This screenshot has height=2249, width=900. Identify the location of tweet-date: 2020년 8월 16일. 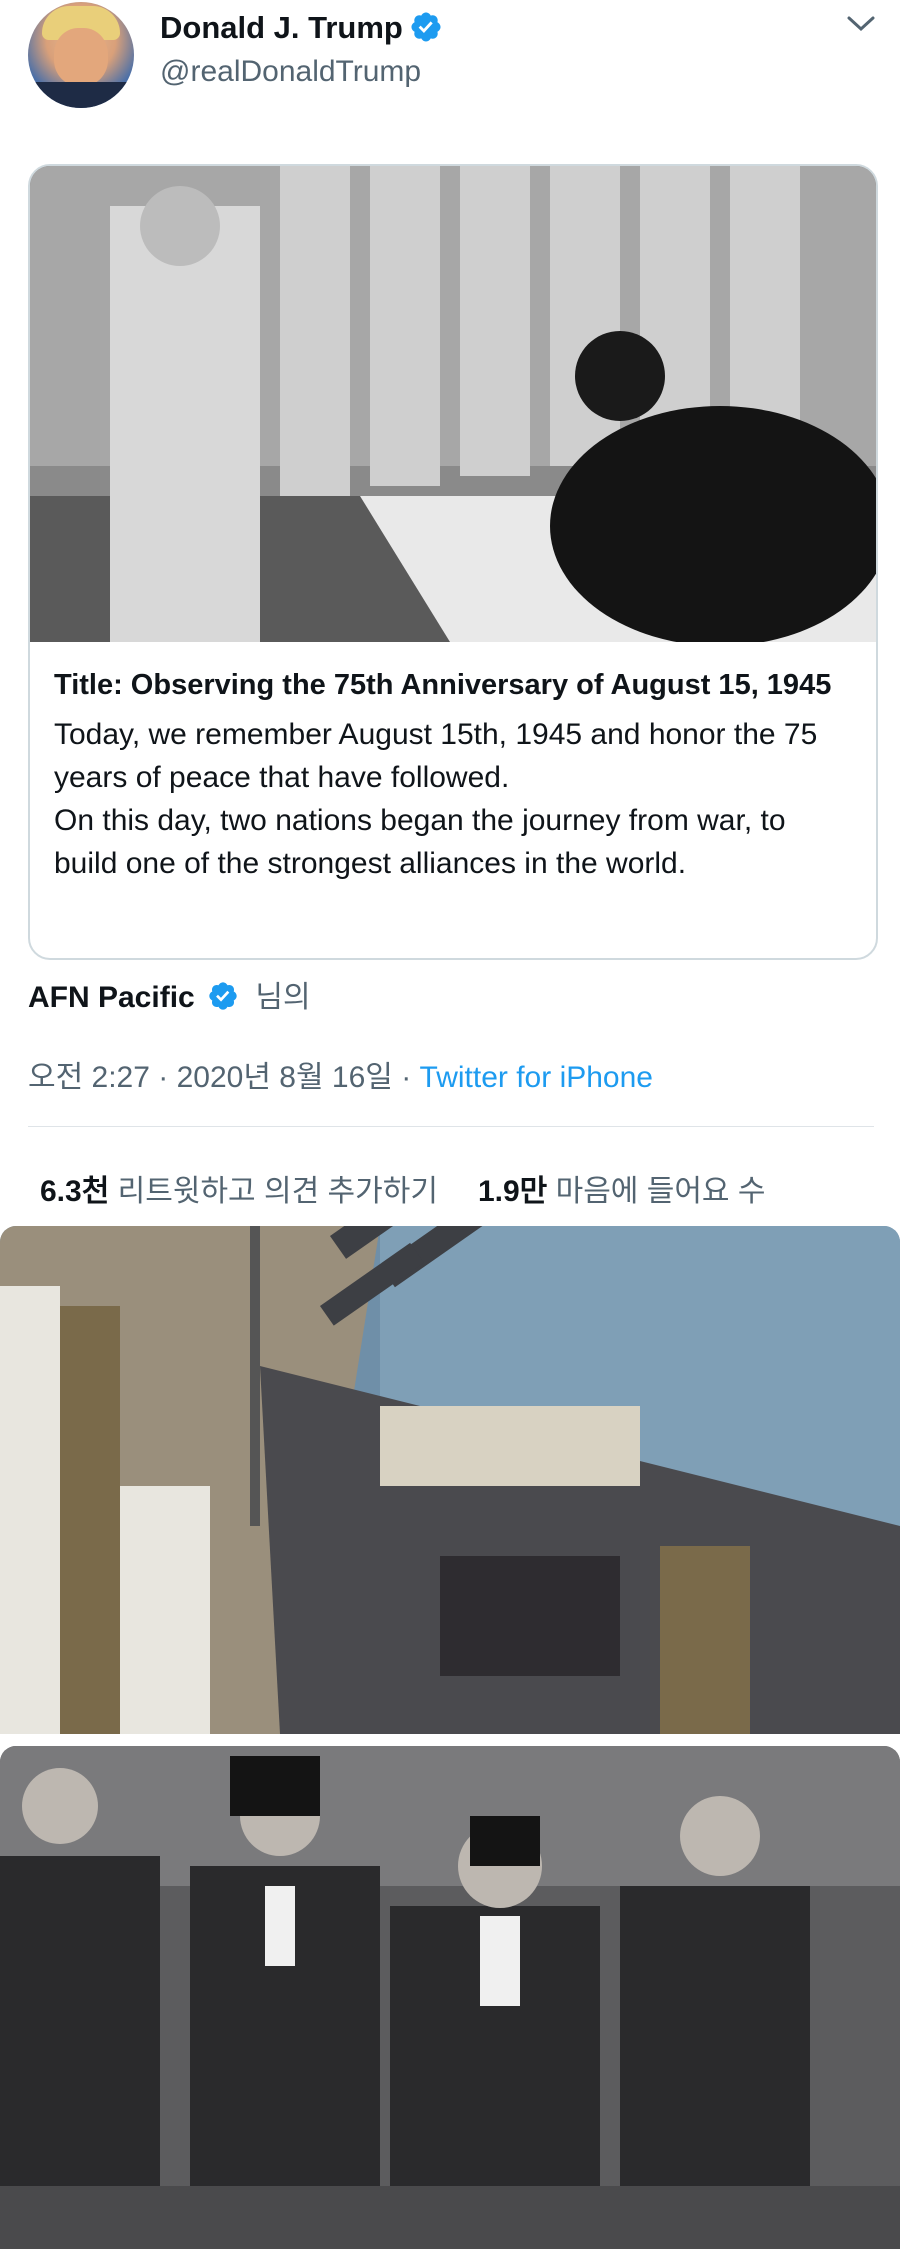
(285, 1077).